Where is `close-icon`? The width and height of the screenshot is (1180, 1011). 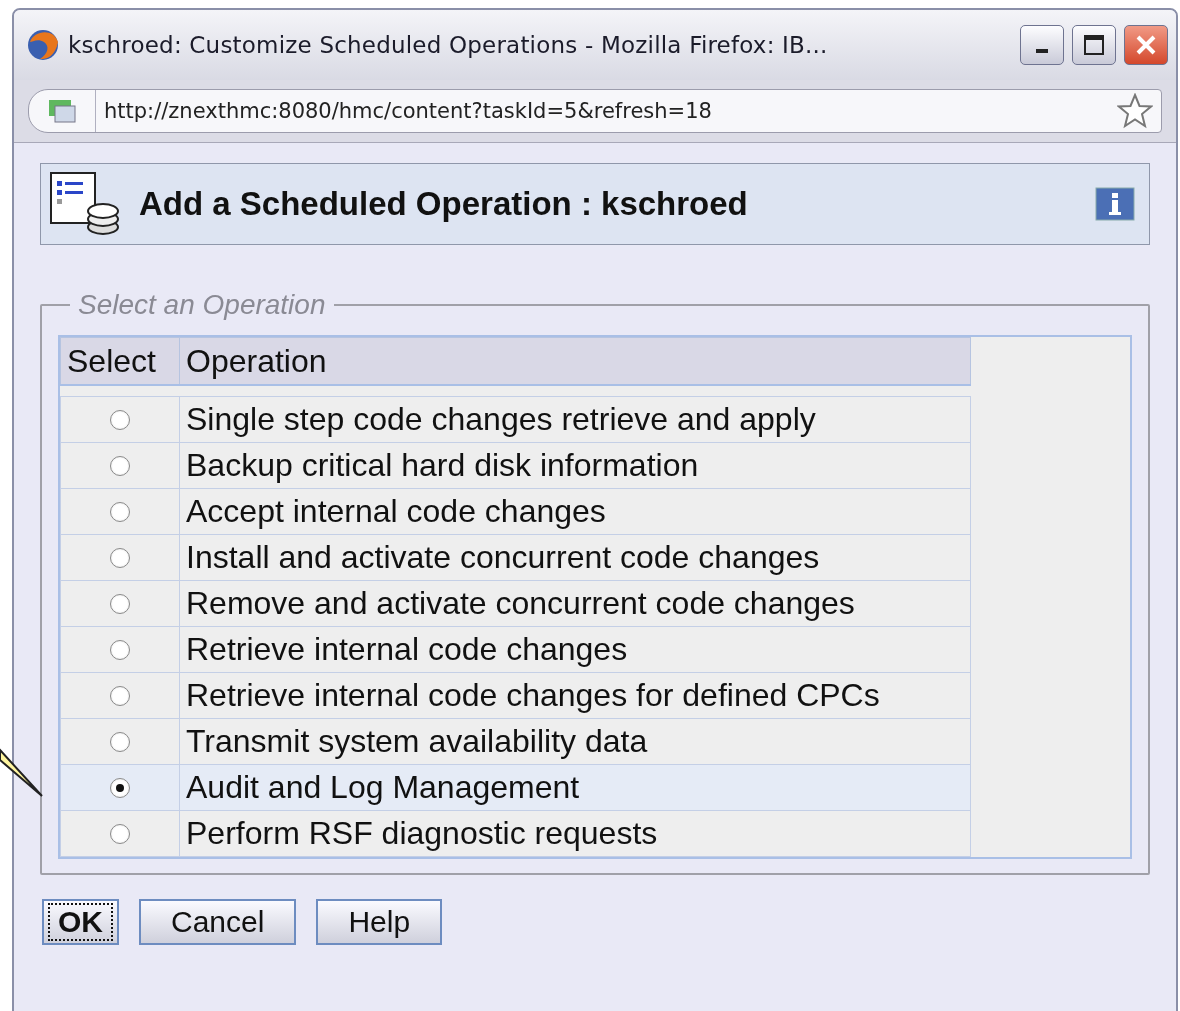 close-icon is located at coordinates (1146, 45).